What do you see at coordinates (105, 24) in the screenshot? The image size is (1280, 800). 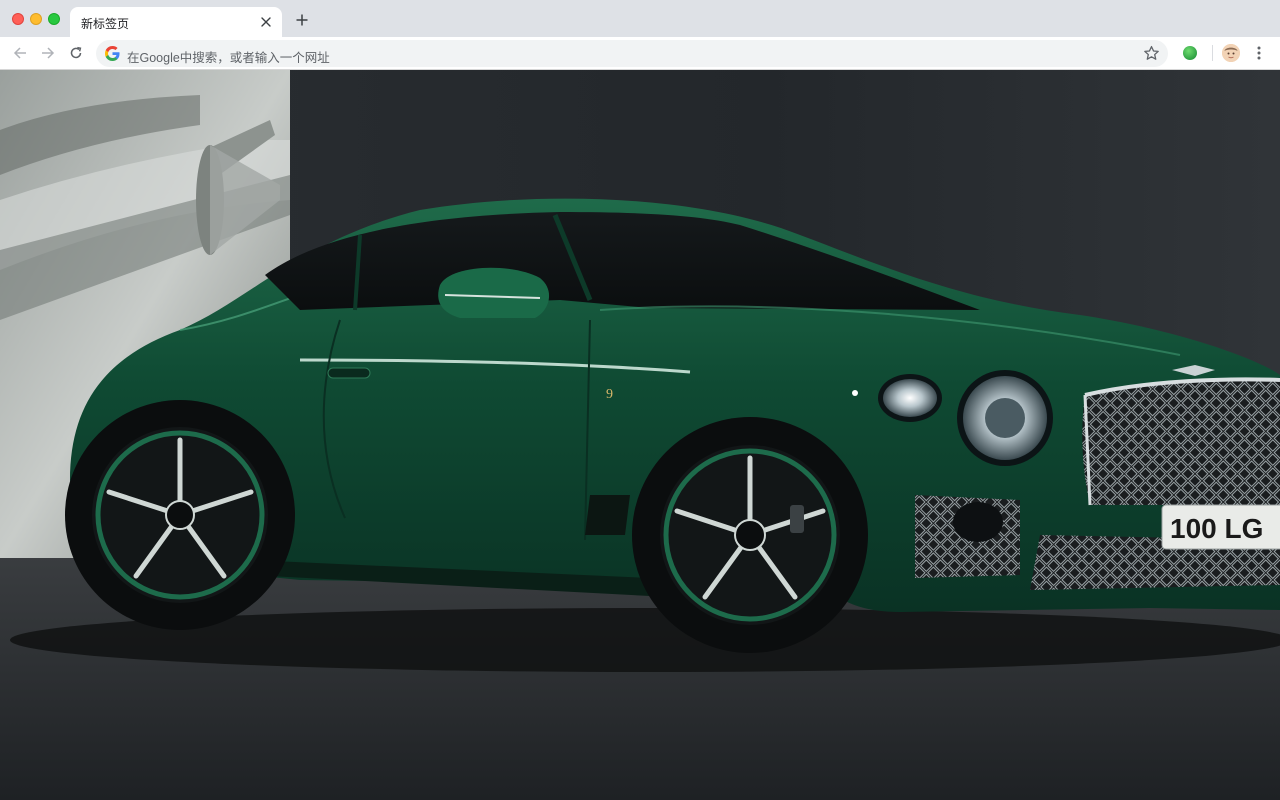 I see `tab-title: 新标签页` at bounding box center [105, 24].